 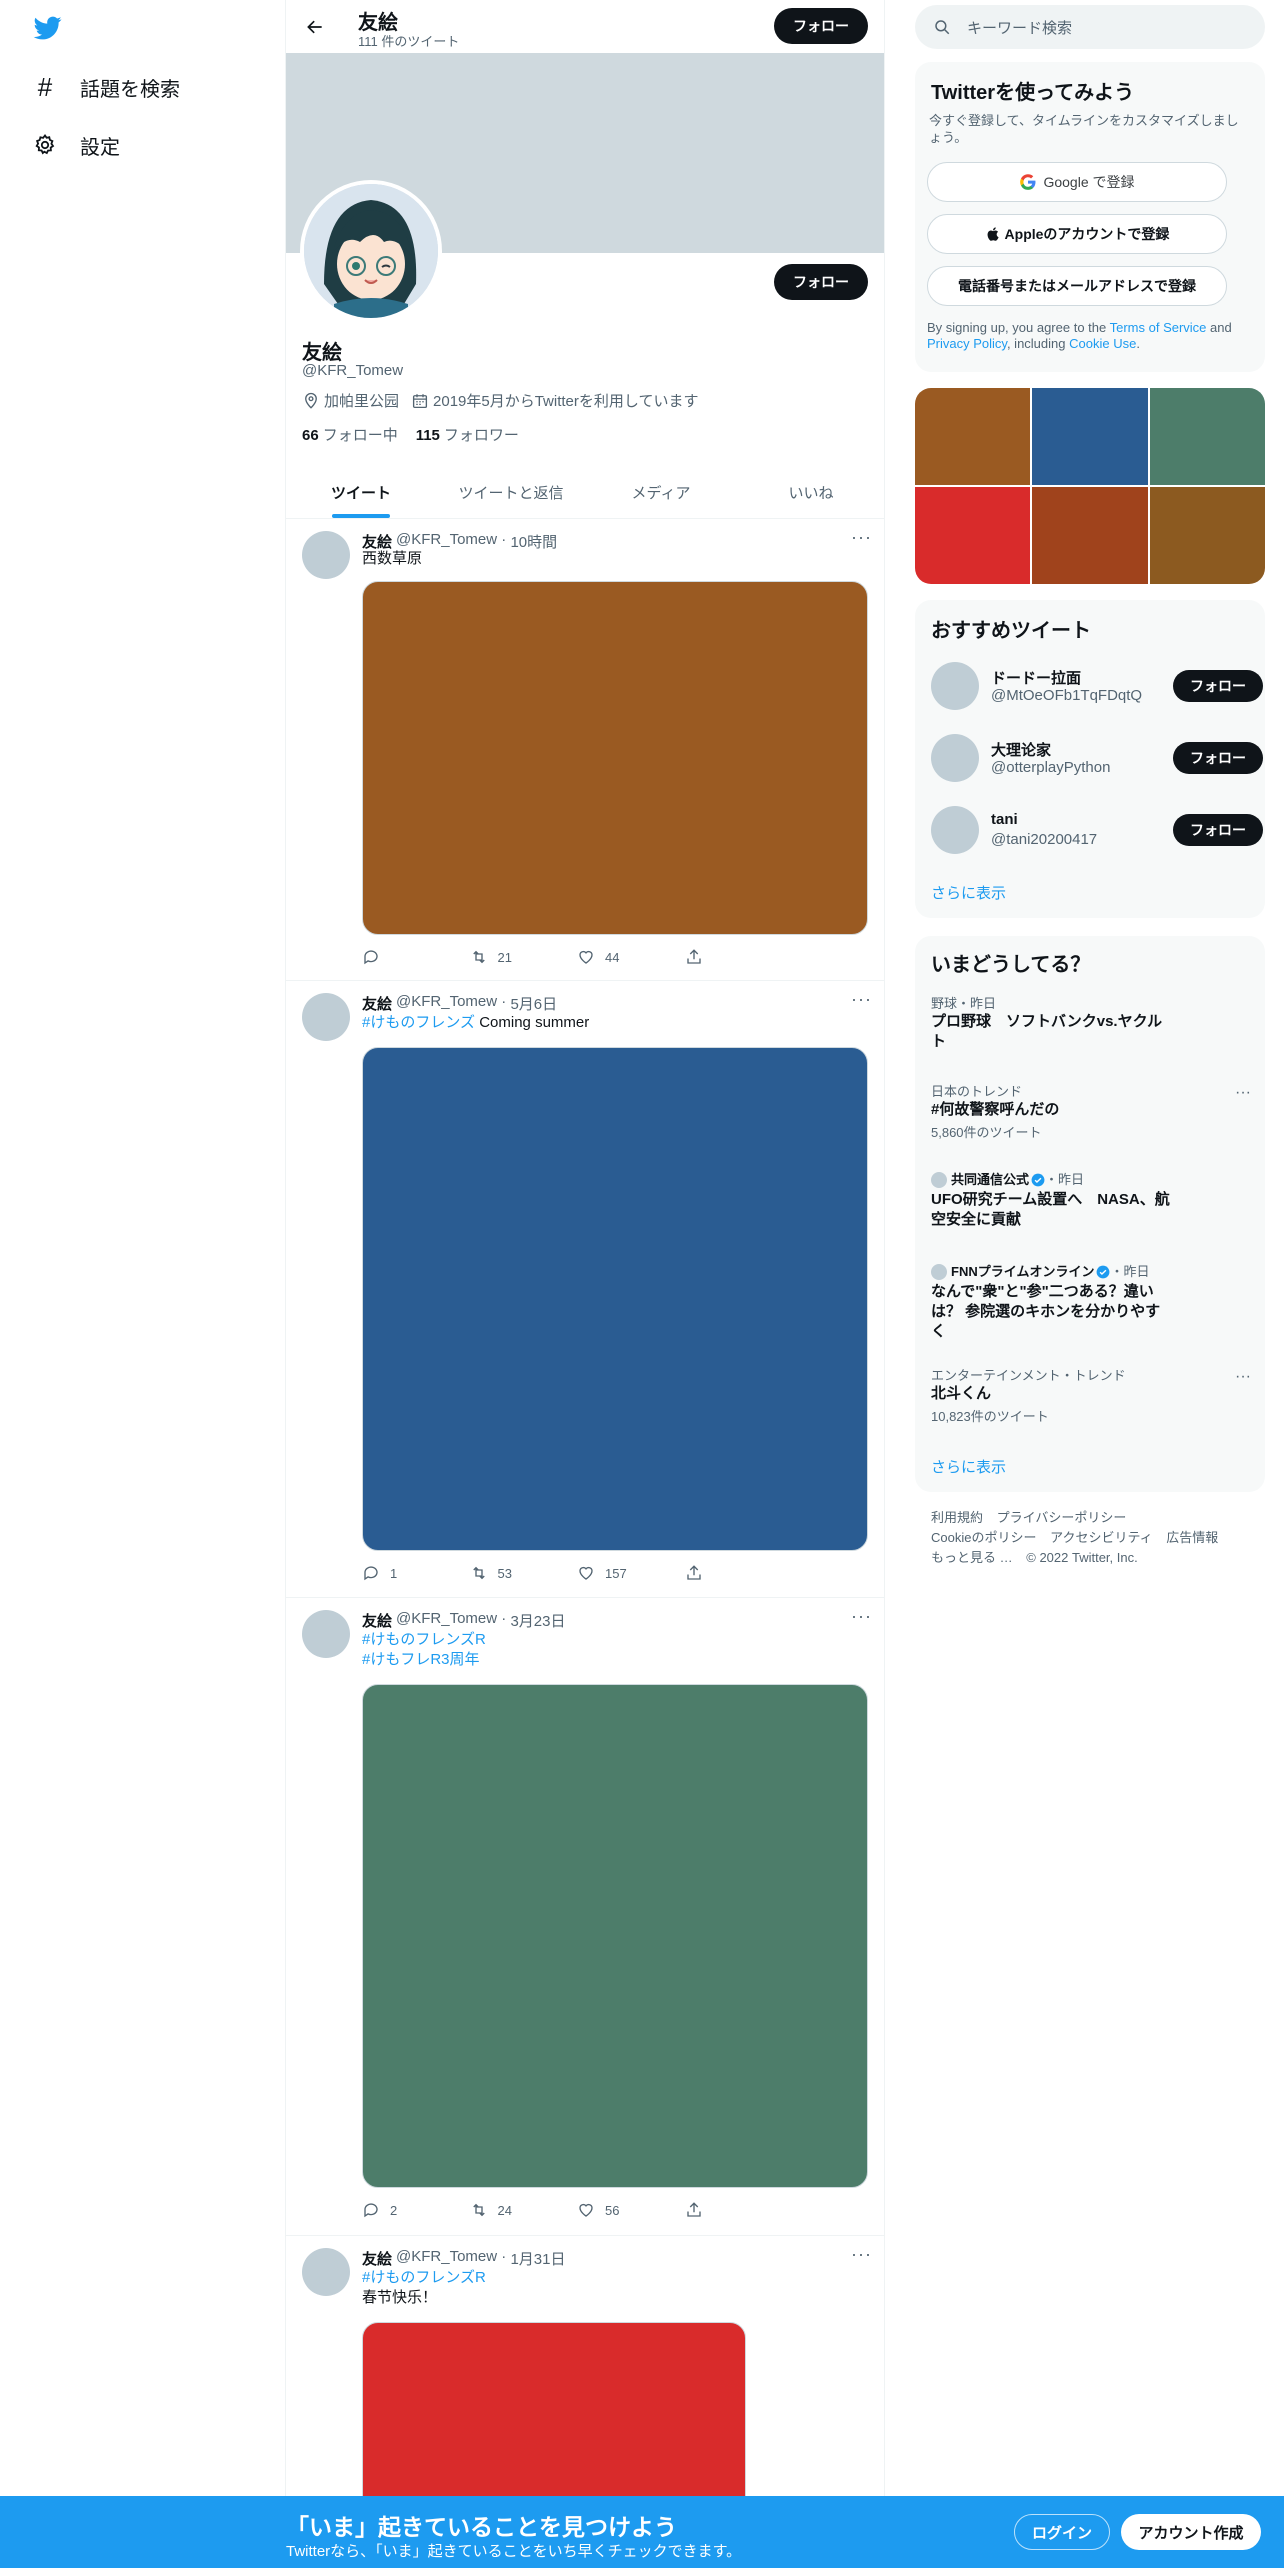 I want to click on tweet-item: 友絵 @KFR_Tomew · 10時間 ··· 西数草原 21 44, so click(x=585, y=750).